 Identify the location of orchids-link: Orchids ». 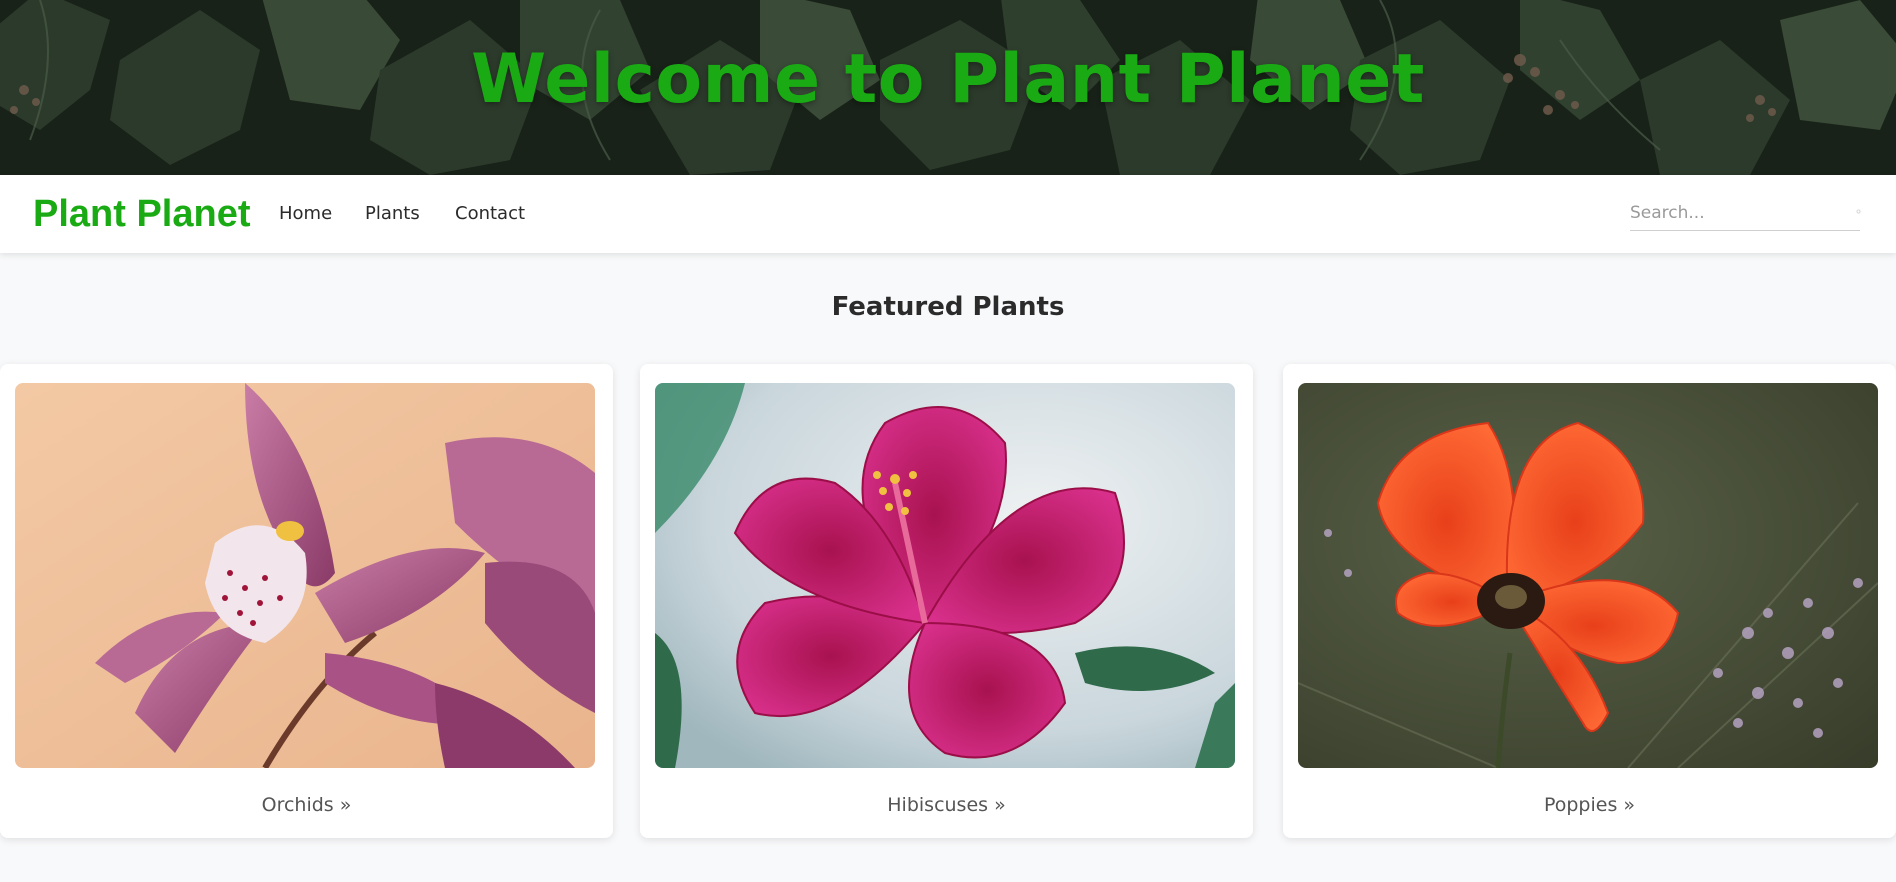
(306, 805).